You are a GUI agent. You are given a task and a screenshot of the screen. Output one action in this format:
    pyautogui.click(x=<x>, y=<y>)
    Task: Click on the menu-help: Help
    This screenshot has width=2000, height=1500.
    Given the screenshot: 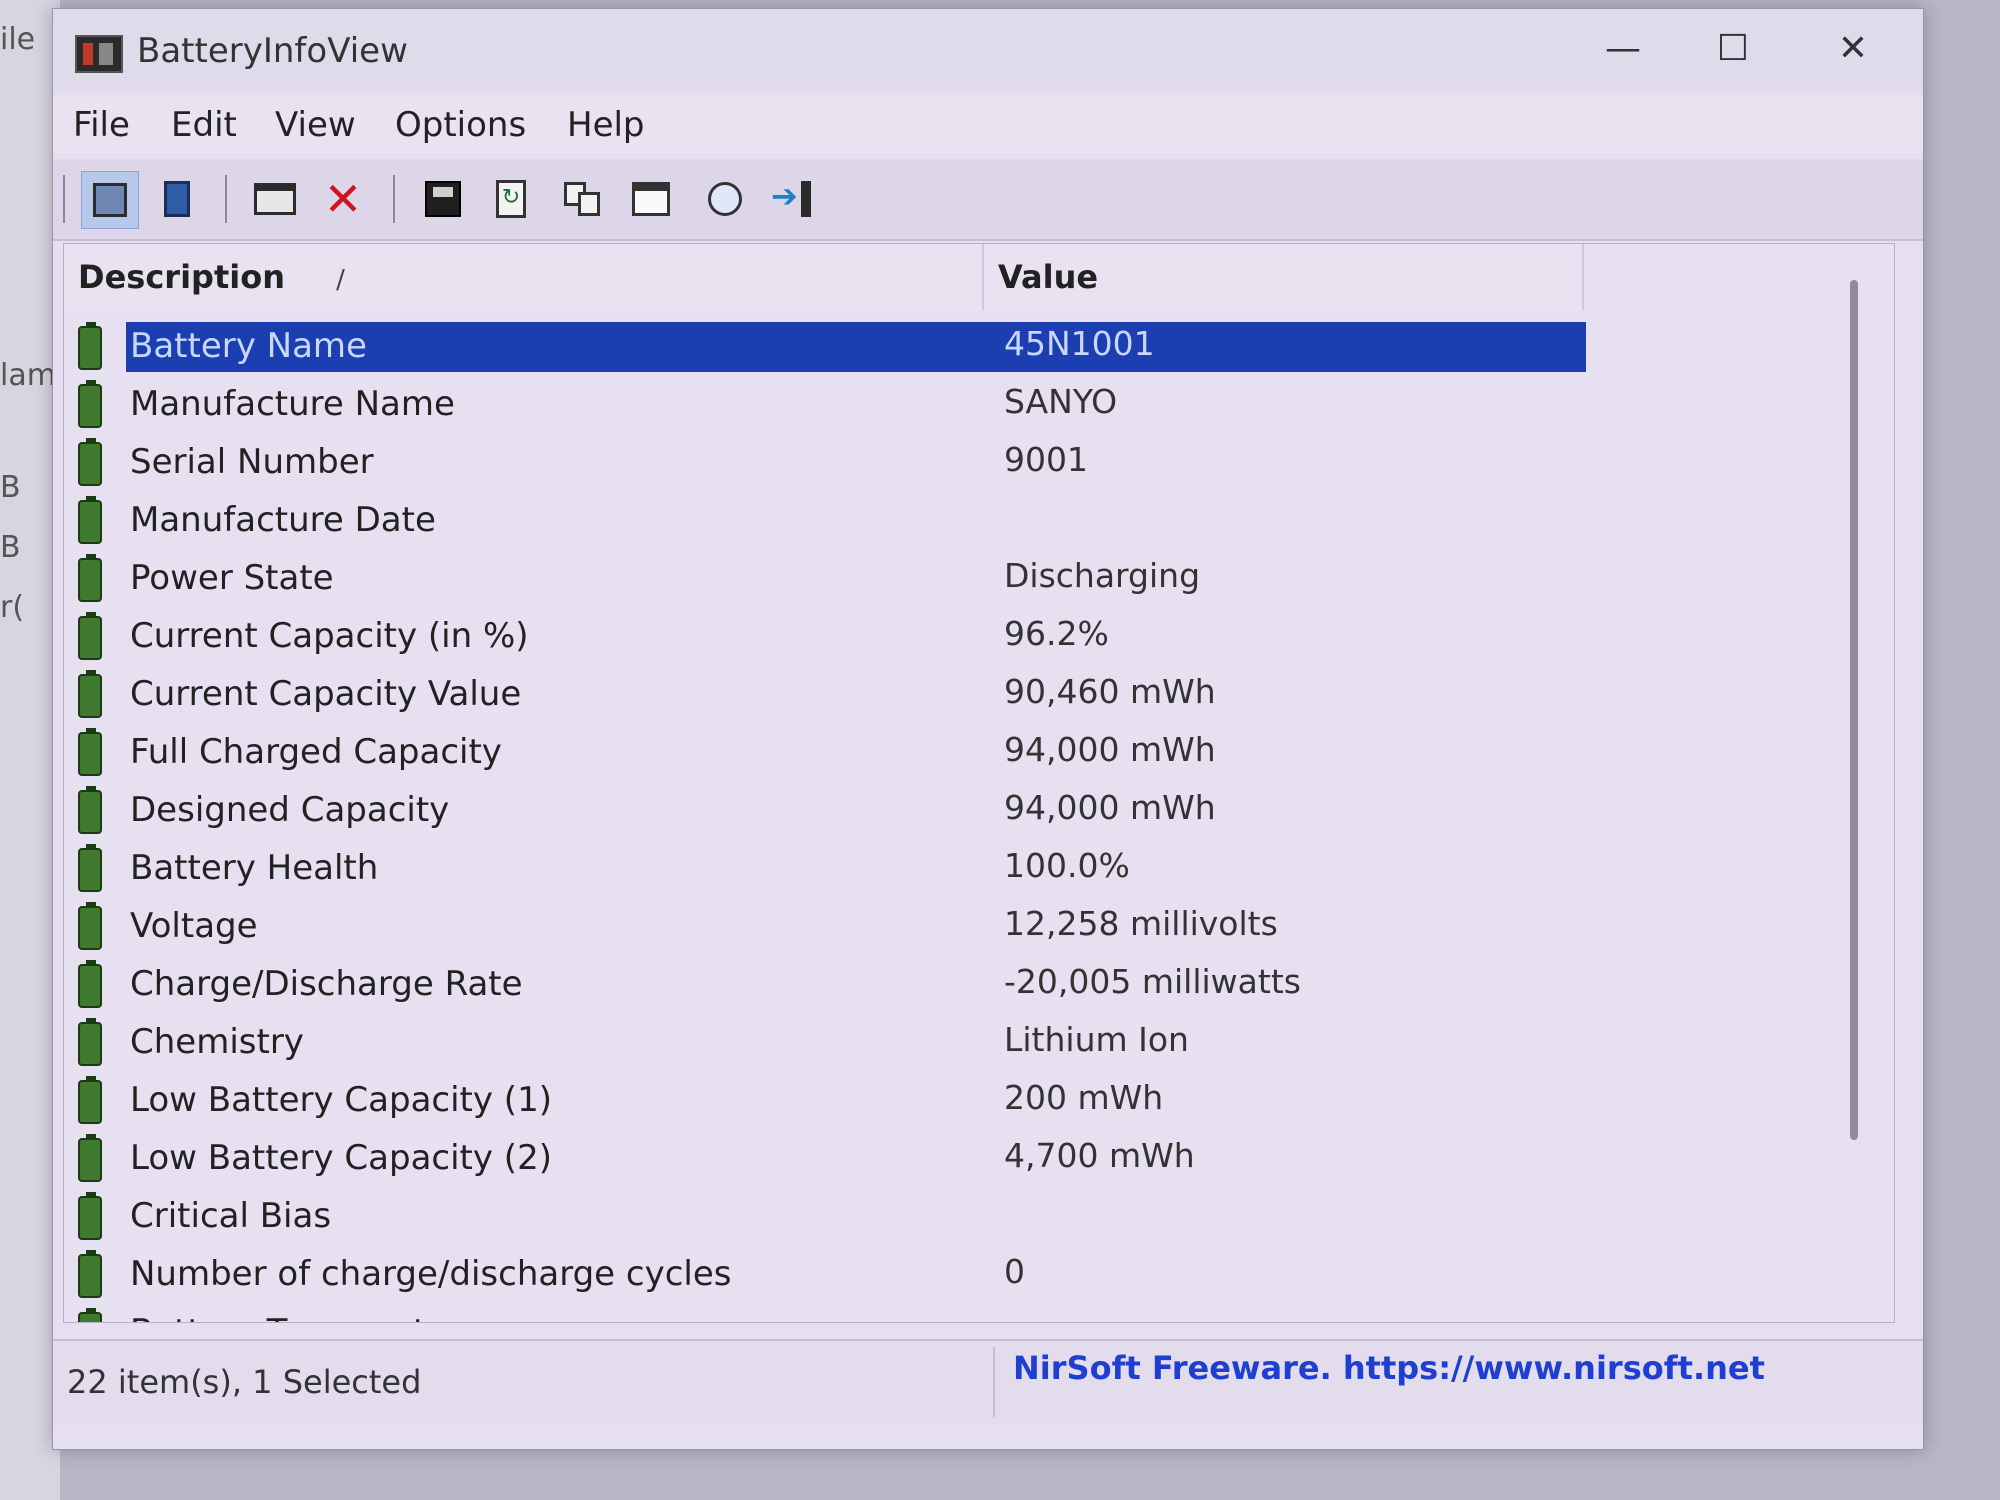 What is the action you would take?
    pyautogui.click(x=606, y=125)
    